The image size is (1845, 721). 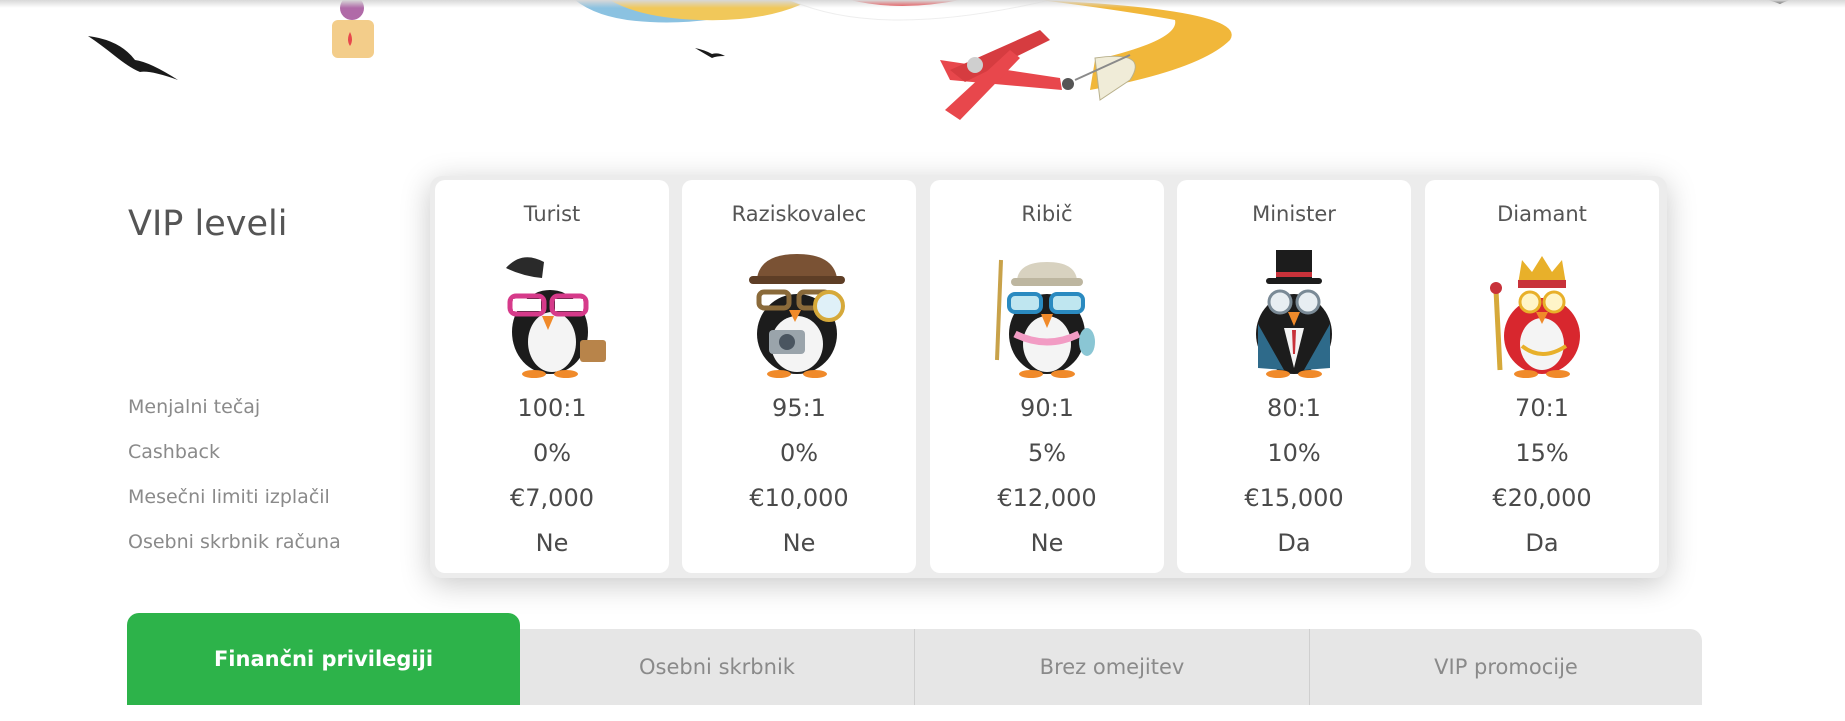 What do you see at coordinates (1542, 453) in the screenshot?
I see `cashback-value: 15%` at bounding box center [1542, 453].